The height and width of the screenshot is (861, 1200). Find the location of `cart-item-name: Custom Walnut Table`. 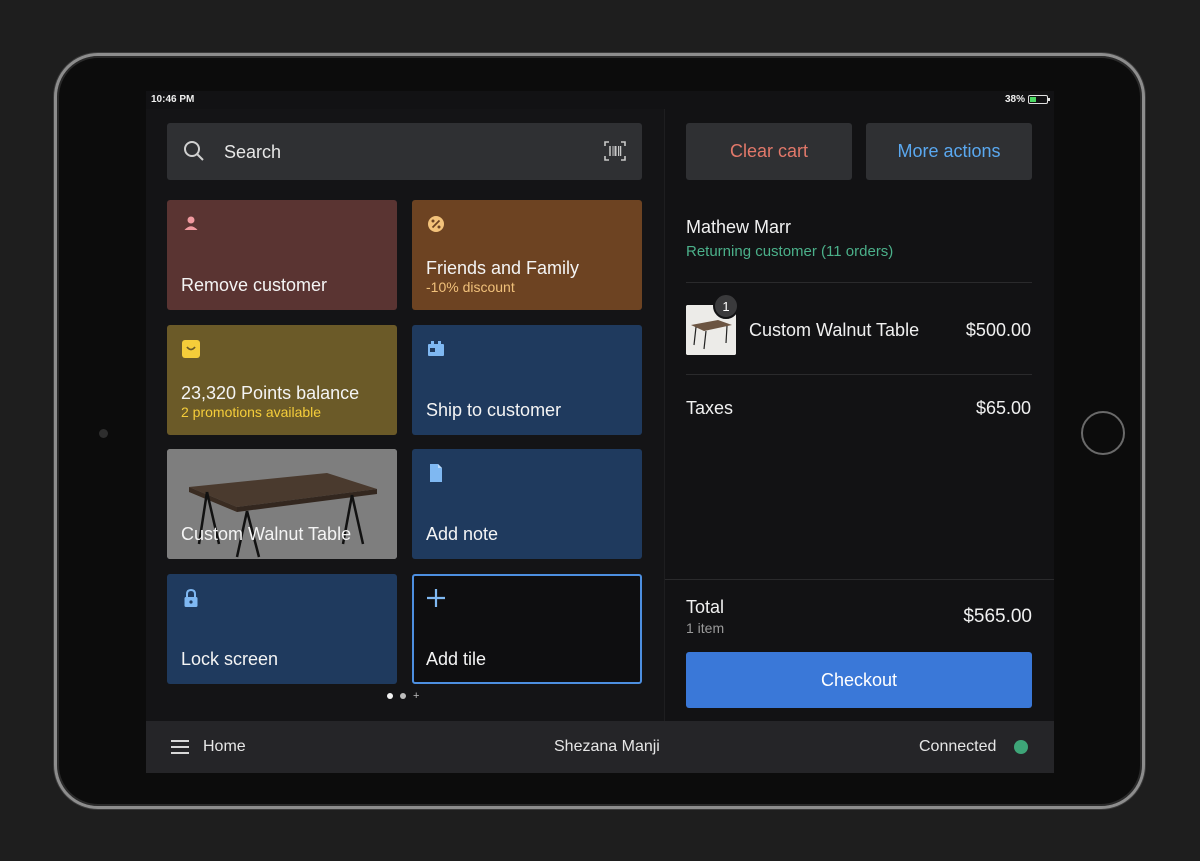

cart-item-name: Custom Walnut Table is located at coordinates (834, 330).